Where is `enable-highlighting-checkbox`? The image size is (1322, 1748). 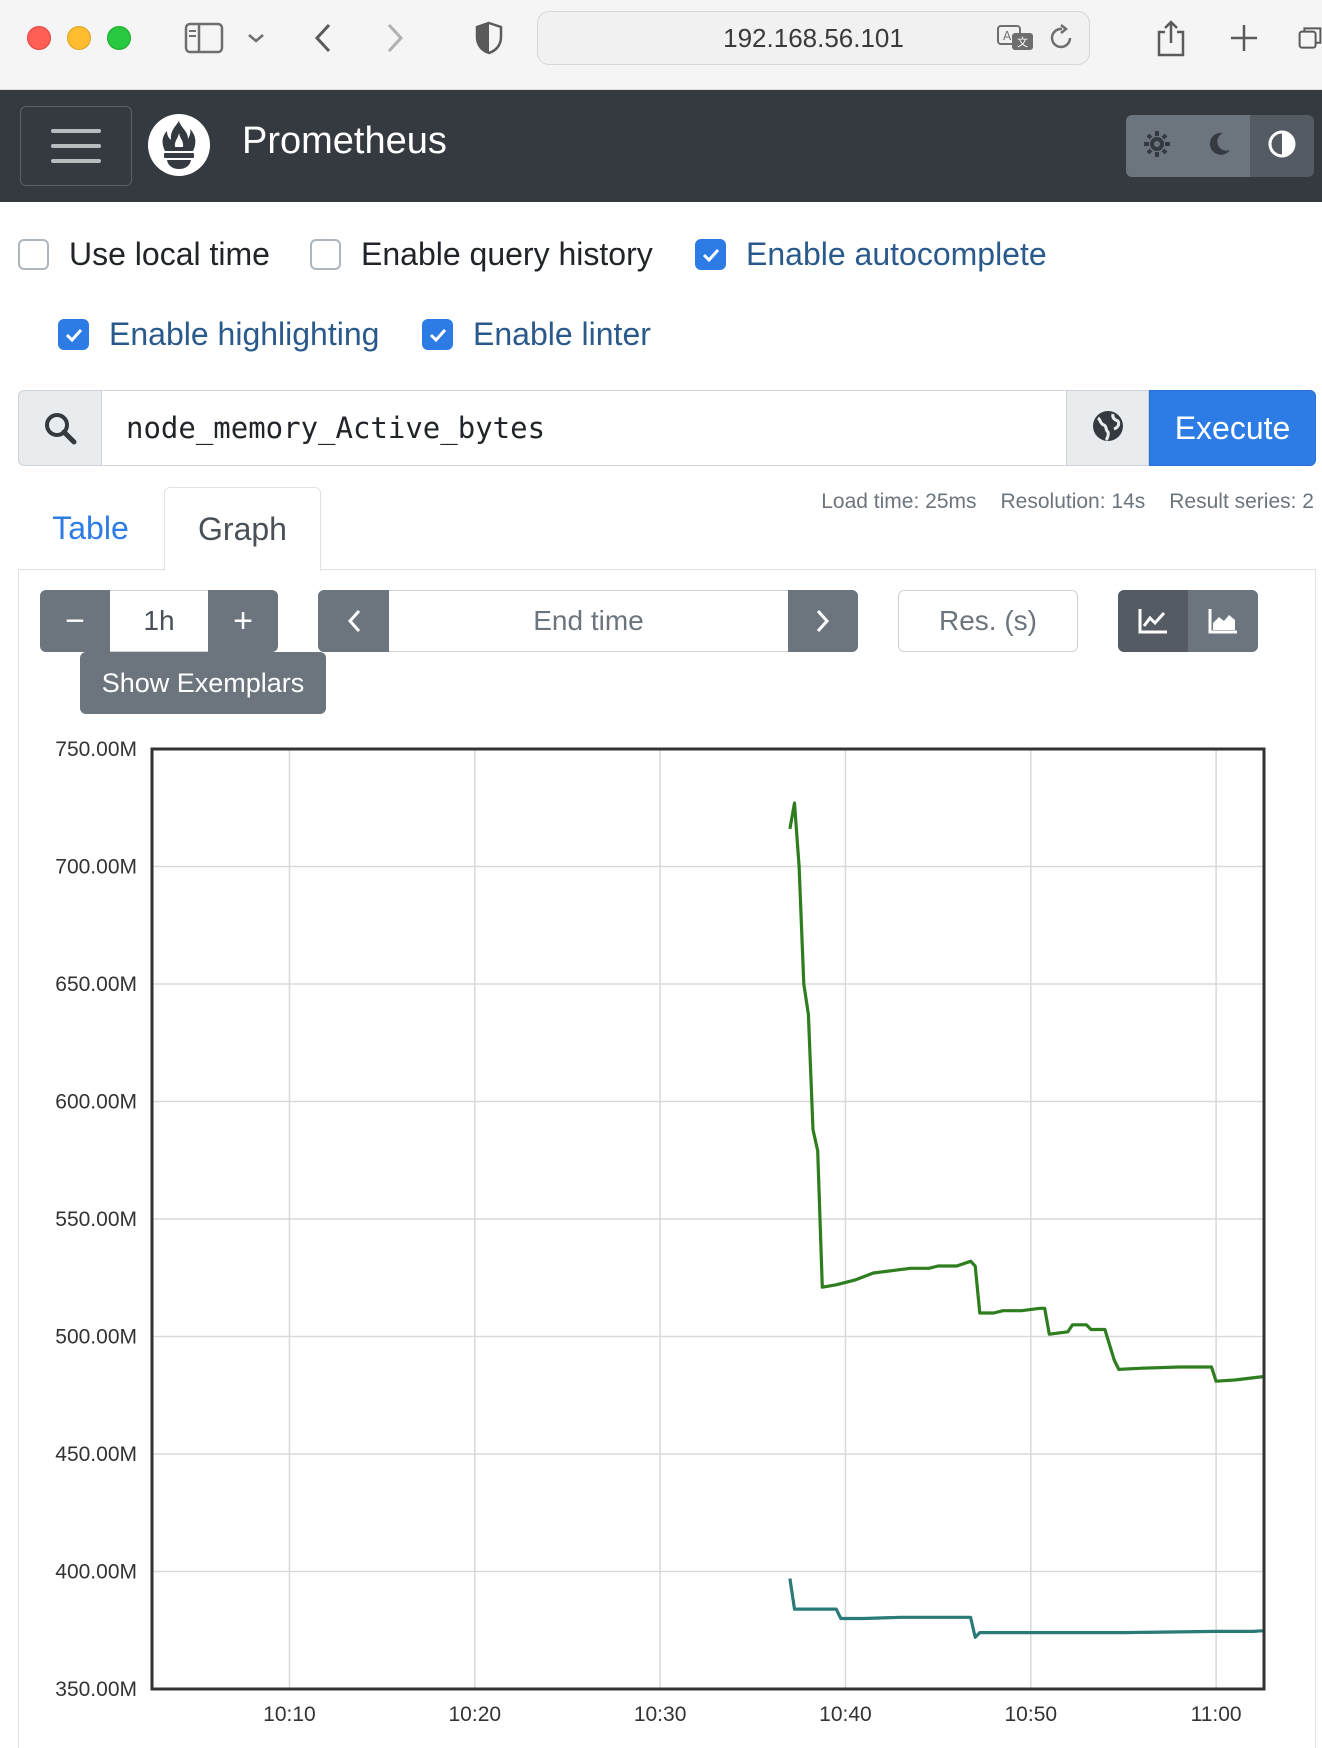
enable-highlighting-checkbox is located at coordinates (73, 334).